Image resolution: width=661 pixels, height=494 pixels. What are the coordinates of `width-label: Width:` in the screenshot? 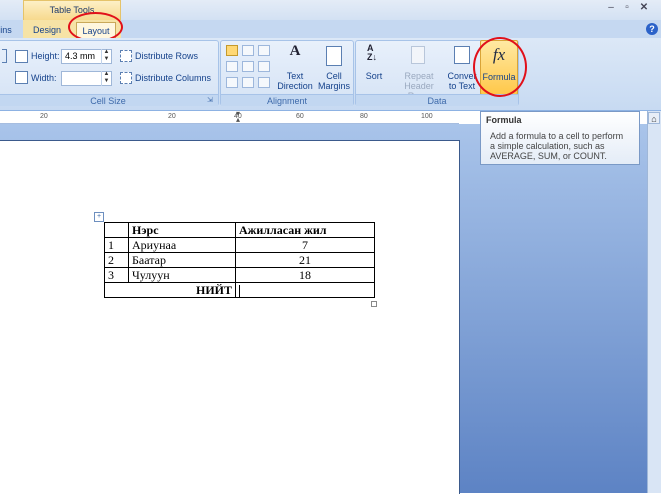 It's located at (44, 78).